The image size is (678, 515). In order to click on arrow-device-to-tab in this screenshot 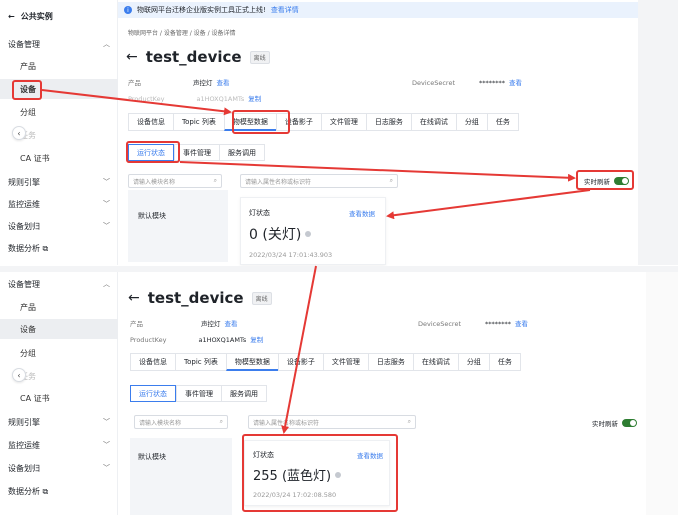, I will do `click(136, 102)`.